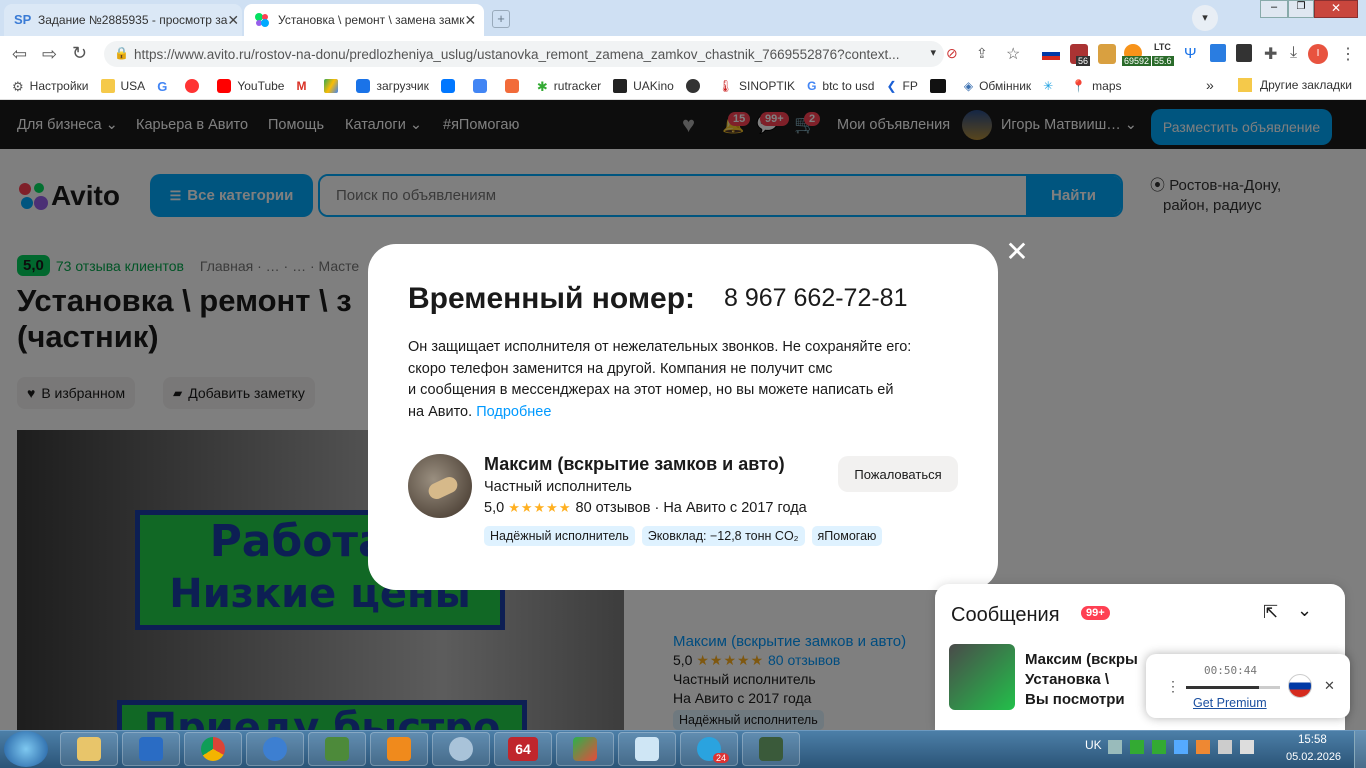  Describe the element at coordinates (482, 85) in the screenshot. I see `bookmark-translate` at that location.